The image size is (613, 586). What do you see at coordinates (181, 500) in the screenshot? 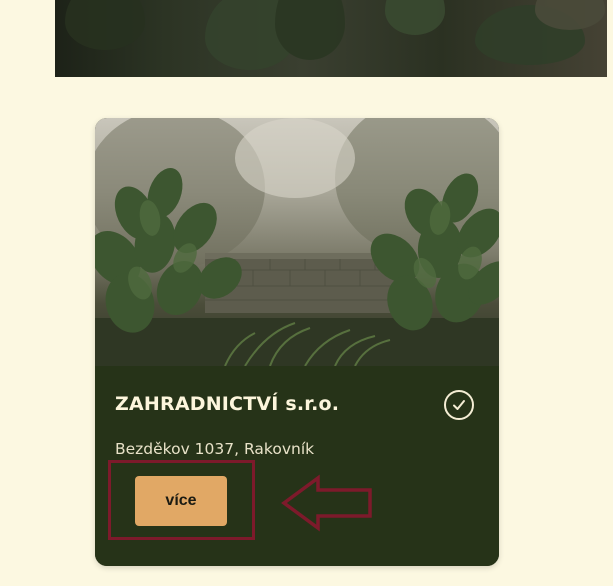
I see `highlight-box` at bounding box center [181, 500].